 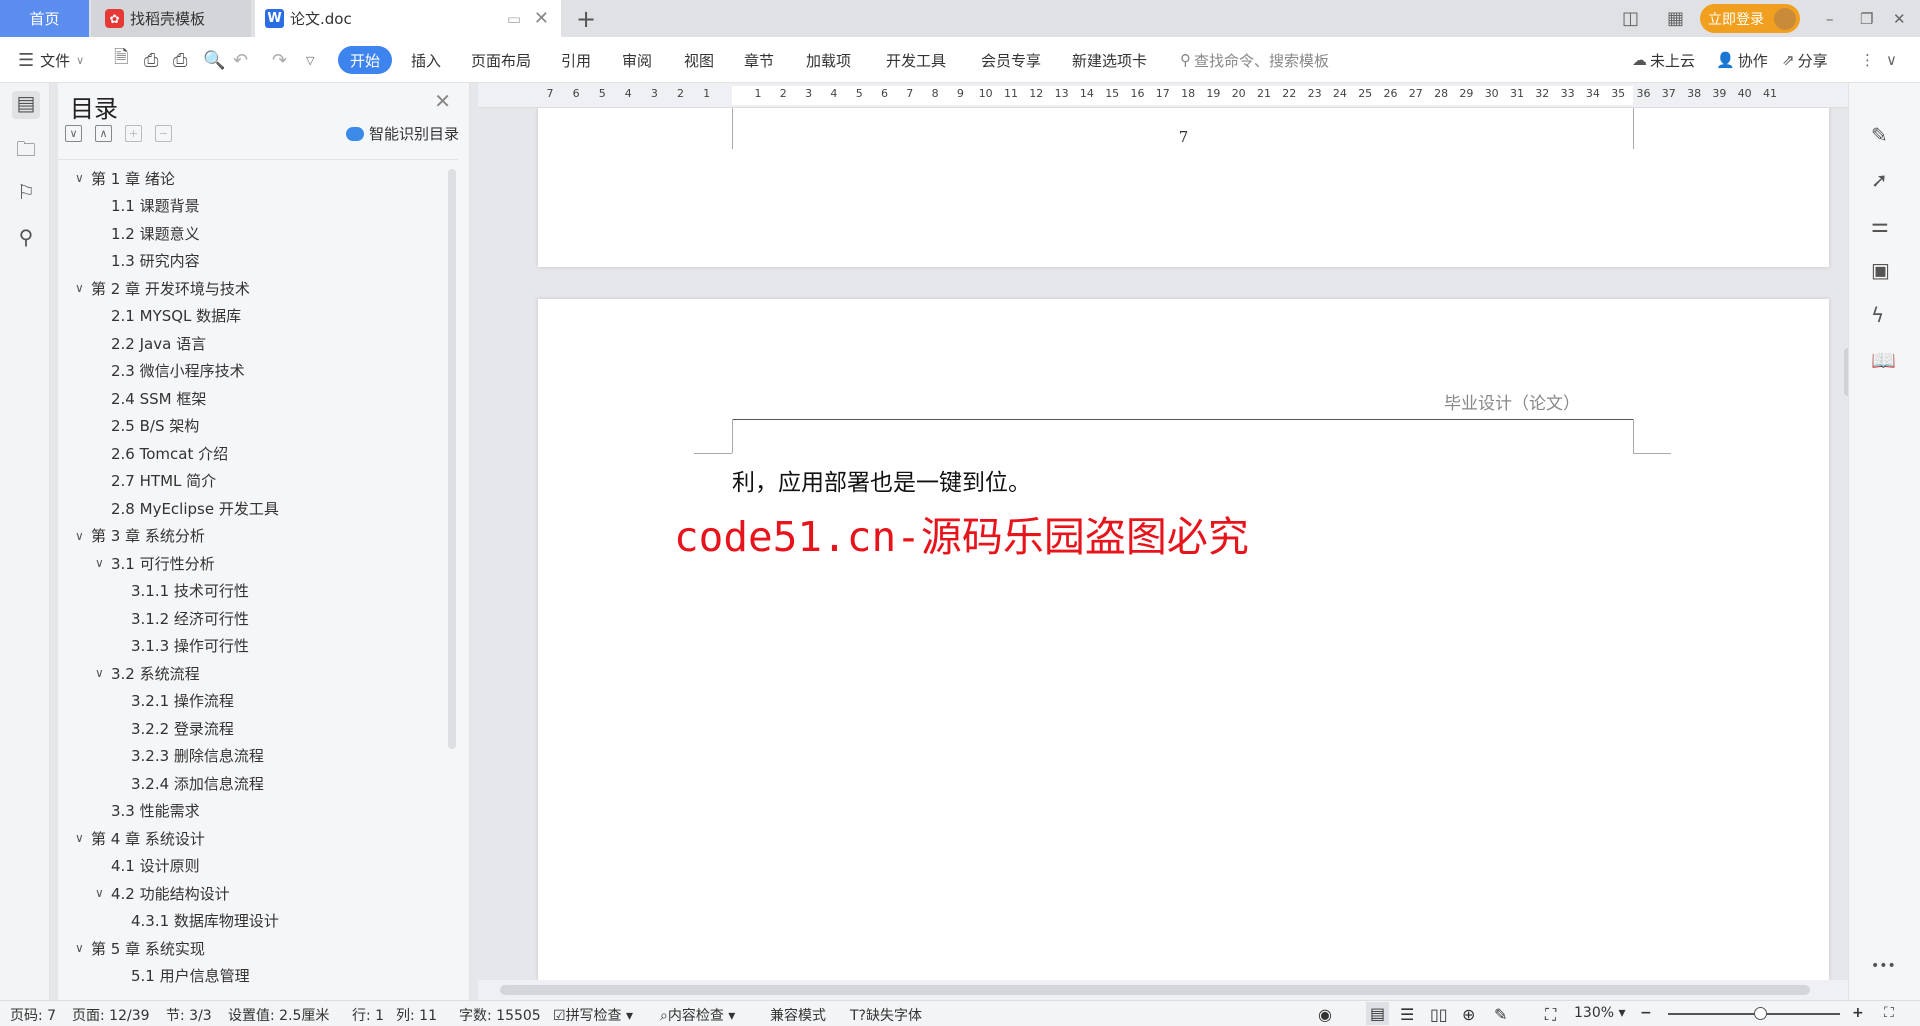 What do you see at coordinates (576, 60) in the screenshot?
I see `menu-tab-3: 引用` at bounding box center [576, 60].